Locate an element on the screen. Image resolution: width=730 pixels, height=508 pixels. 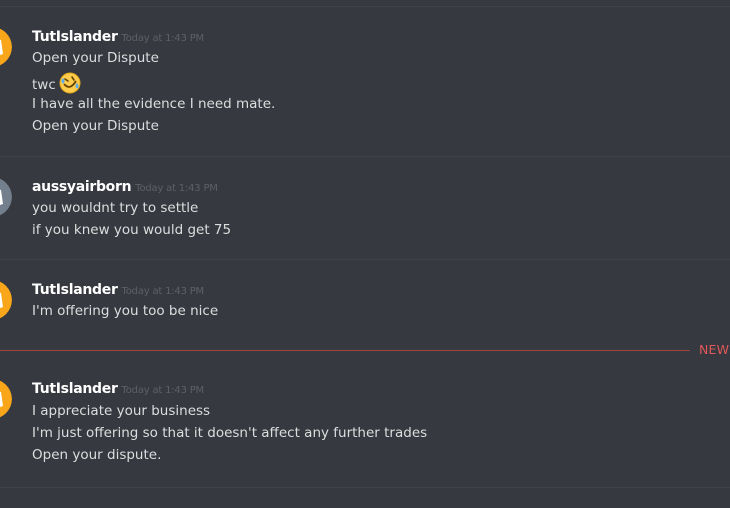
message-text: I'm offering you too be nice is located at coordinates (125, 311).